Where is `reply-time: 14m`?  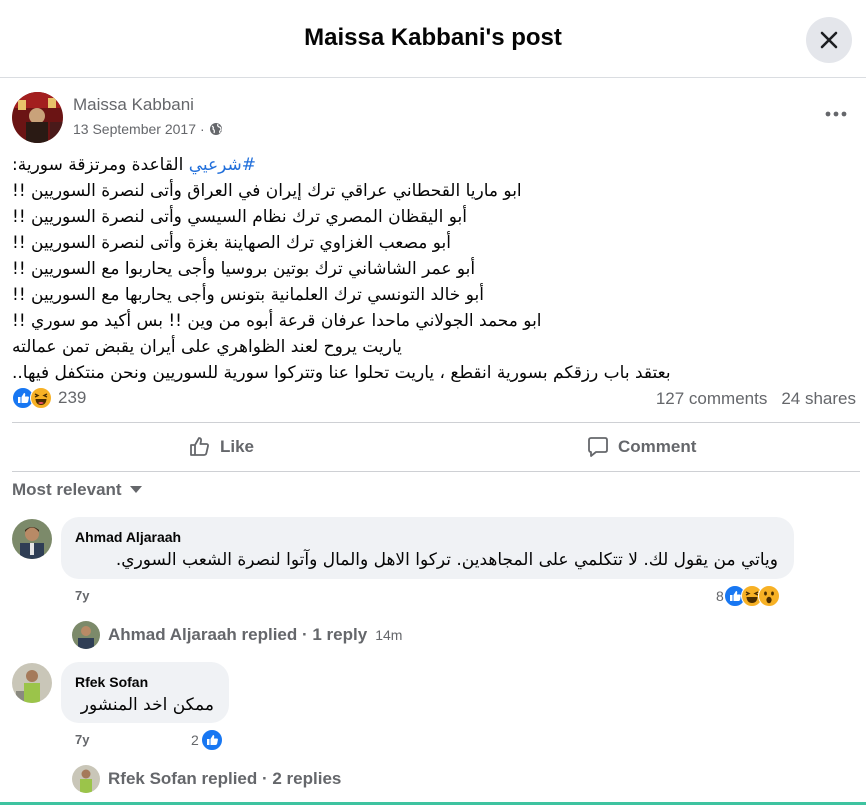 reply-time: 14m is located at coordinates (389, 635).